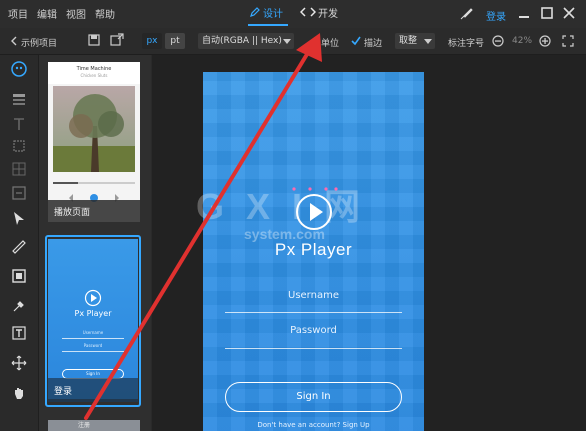 The width and height of the screenshot is (586, 431). I want to click on fit-screen-icon, so click(568, 41).